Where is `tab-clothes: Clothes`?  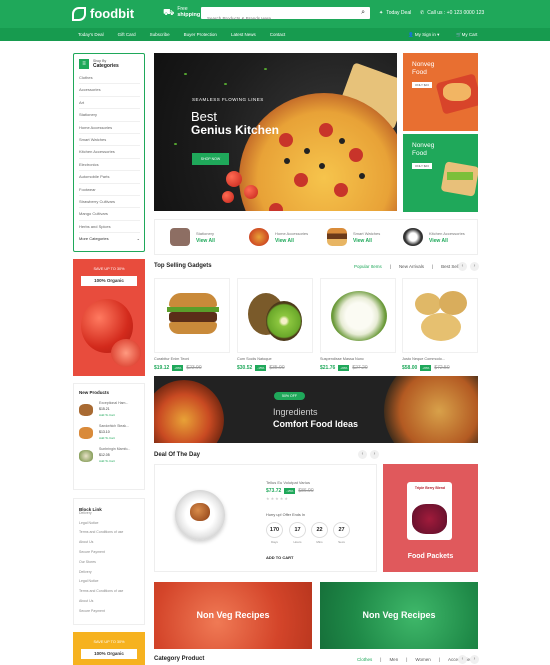 tab-clothes: Clothes is located at coordinates (364, 659).